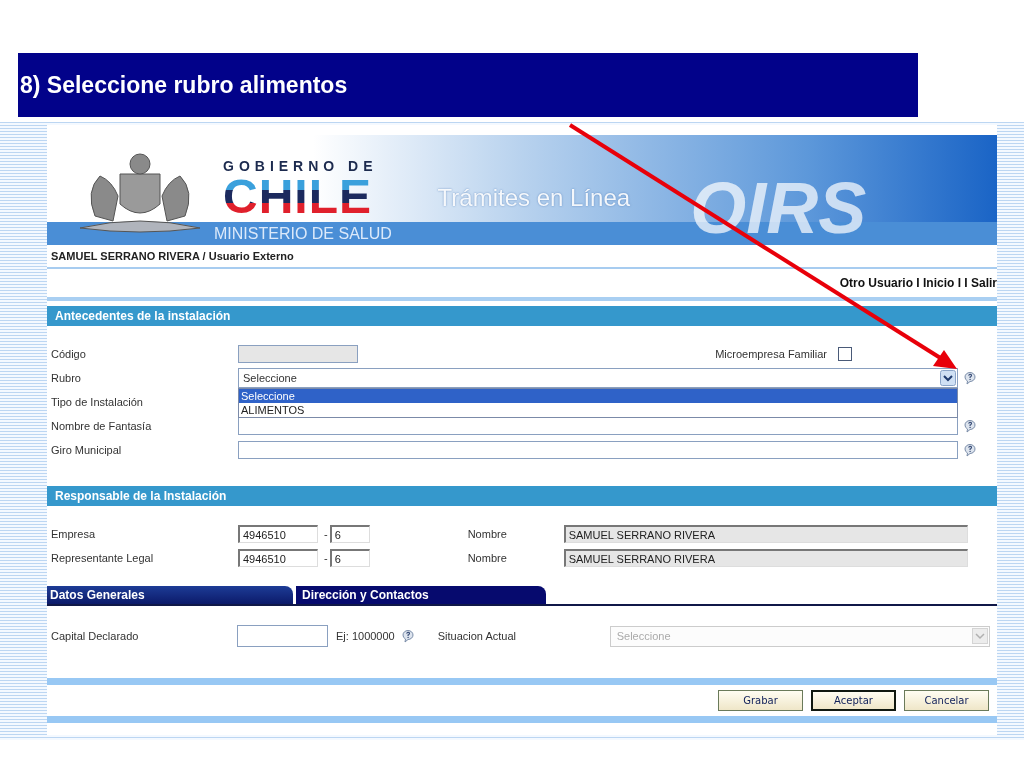  I want to click on site-tagline: Trámites en Línea, so click(534, 198).